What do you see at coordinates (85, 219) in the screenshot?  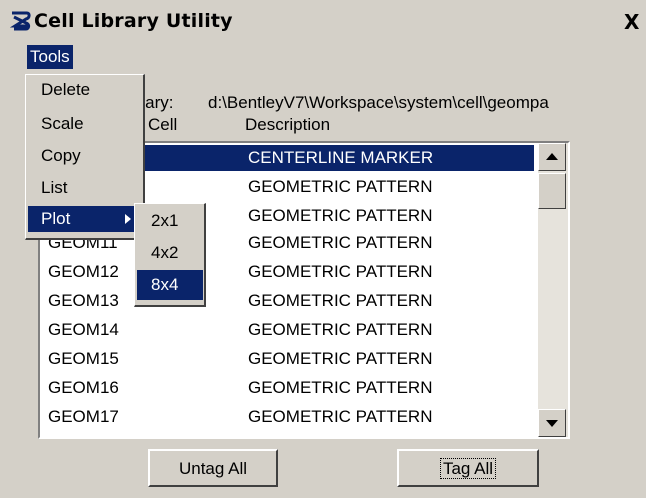 I see `menu-item-plot: Plot` at bounding box center [85, 219].